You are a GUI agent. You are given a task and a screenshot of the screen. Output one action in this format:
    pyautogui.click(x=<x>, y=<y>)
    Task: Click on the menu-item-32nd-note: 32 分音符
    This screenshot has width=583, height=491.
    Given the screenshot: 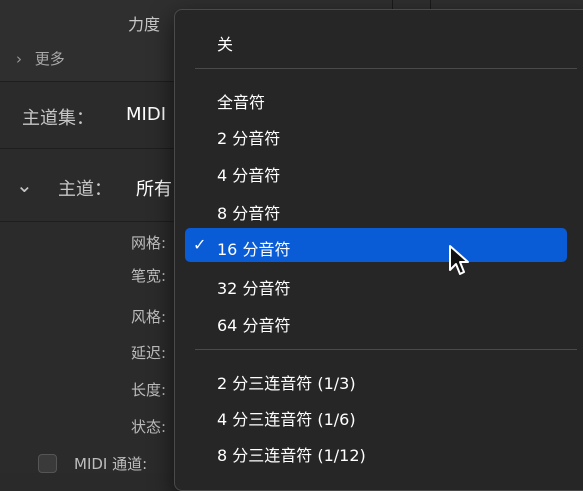 What is the action you would take?
    pyautogui.click(x=253, y=287)
    